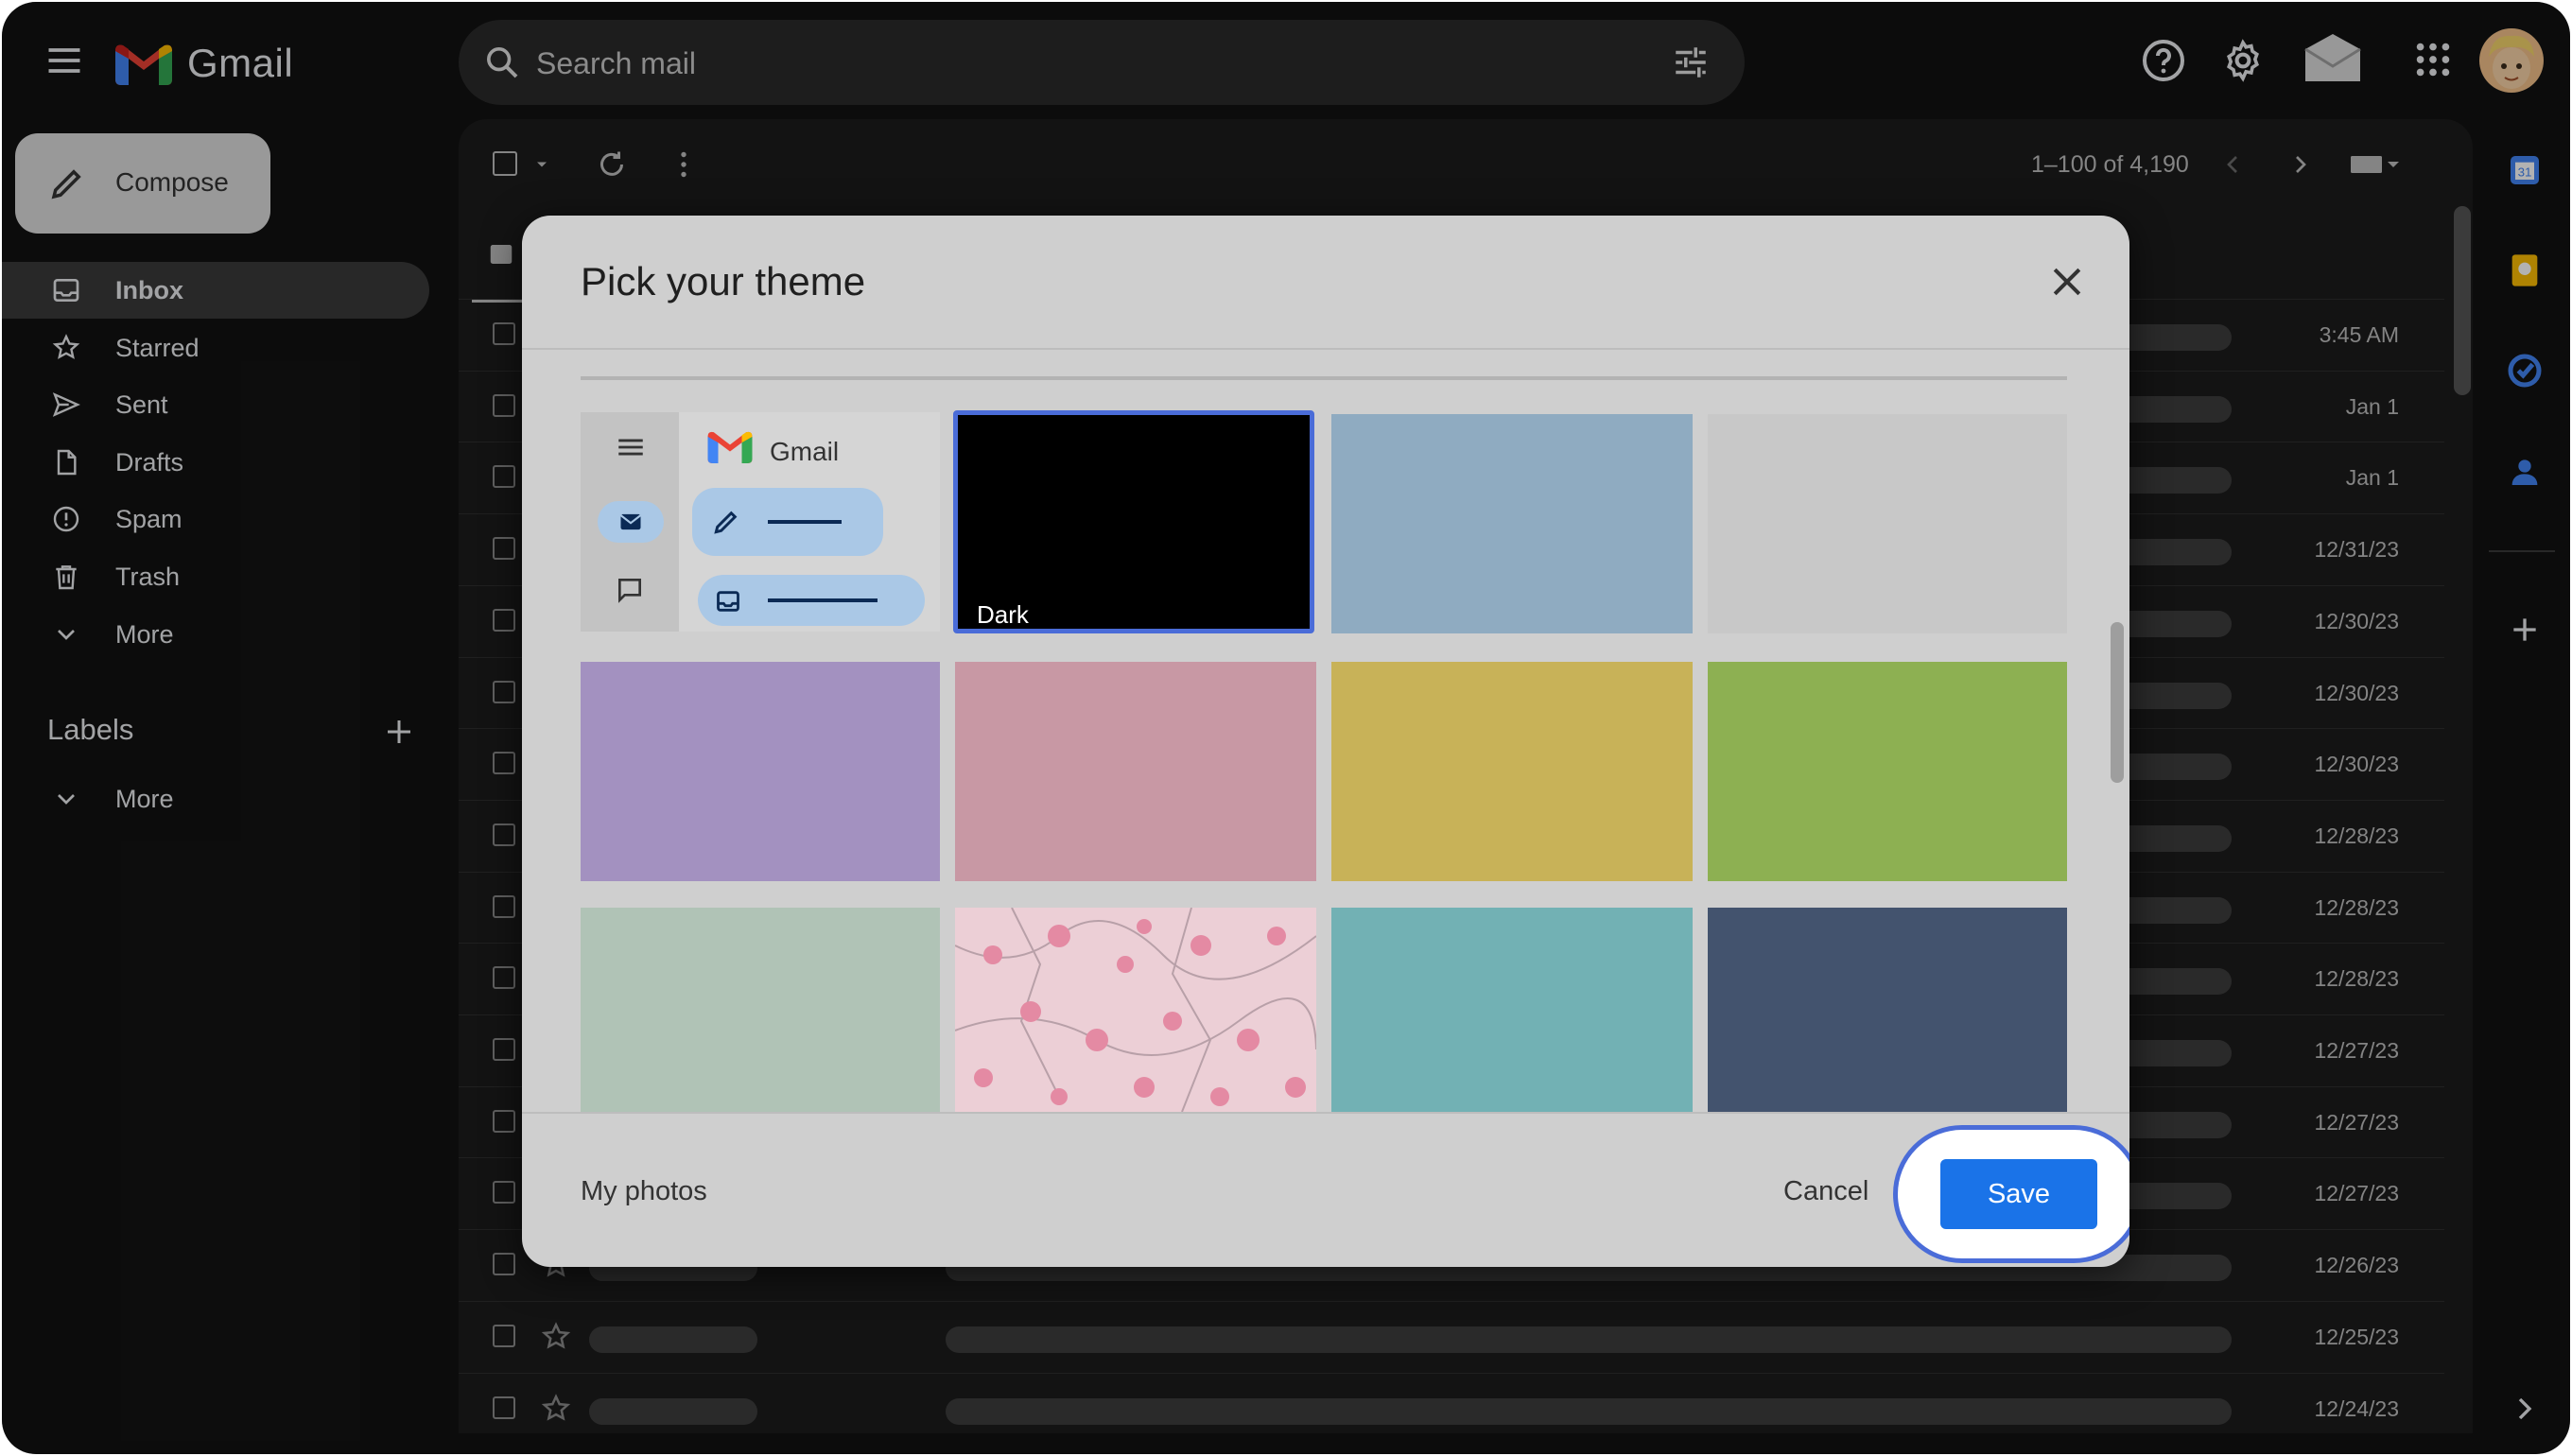 The width and height of the screenshot is (2572, 1456). I want to click on chevron-right-icon, so click(2300, 164).